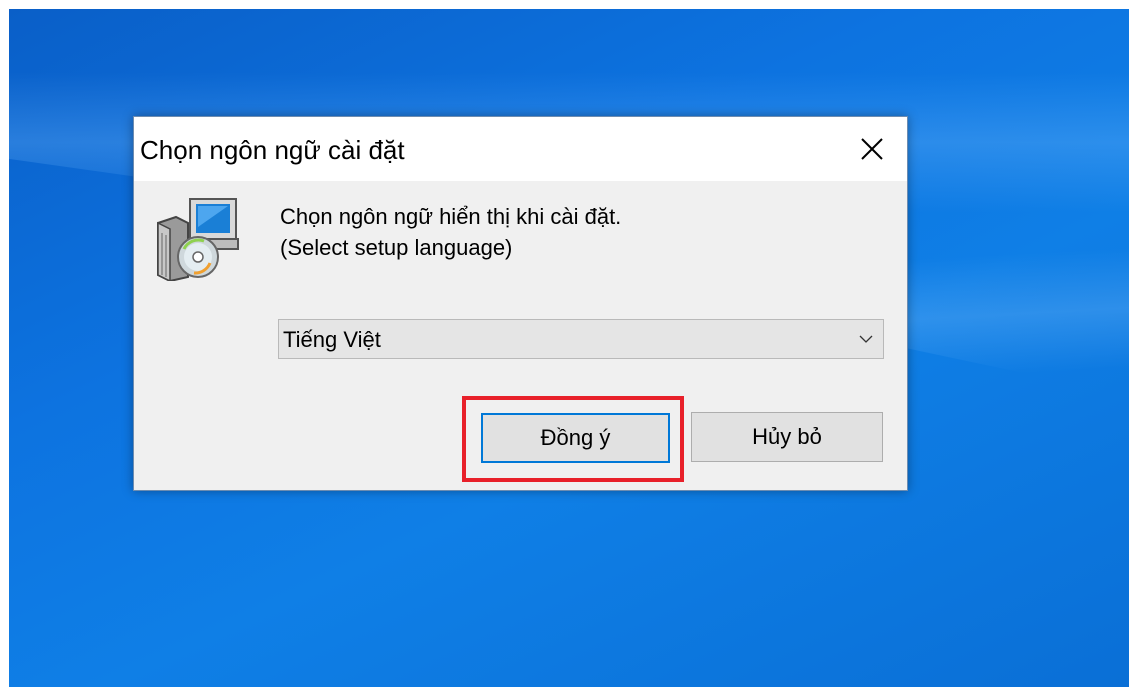 The width and height of the screenshot is (1129, 687). I want to click on setup-installer-icon, so click(198, 239).